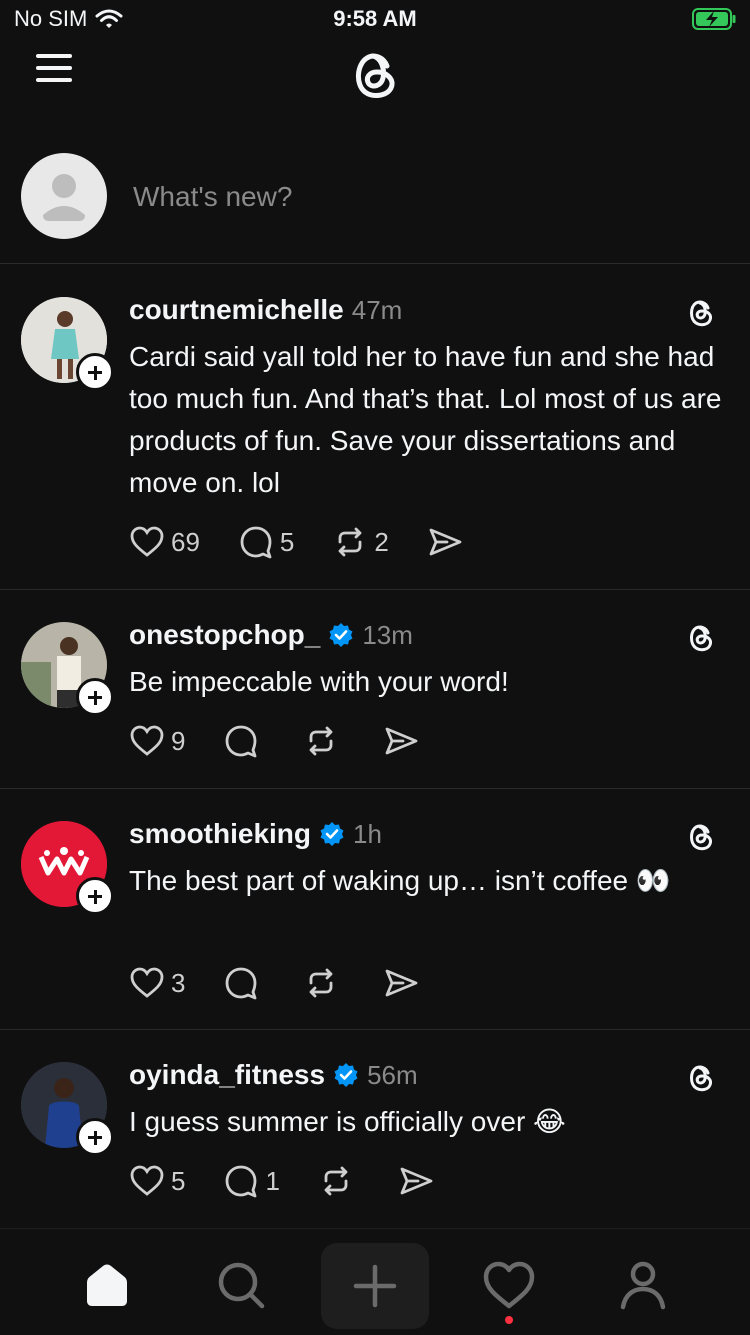 This screenshot has height=1335, width=750. I want to click on default-user-icon, so click(64, 197).